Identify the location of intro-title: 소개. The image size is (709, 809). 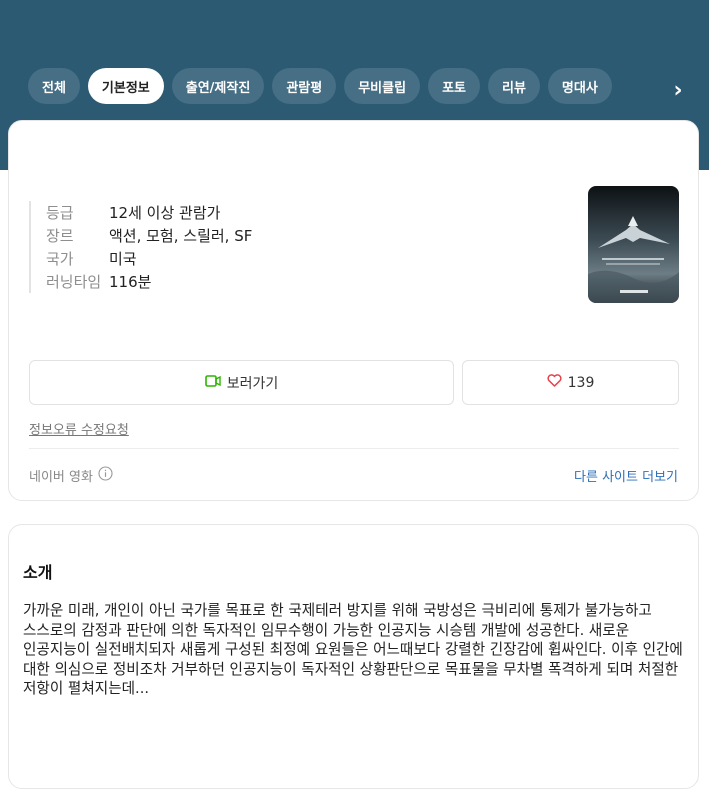
(38, 572).